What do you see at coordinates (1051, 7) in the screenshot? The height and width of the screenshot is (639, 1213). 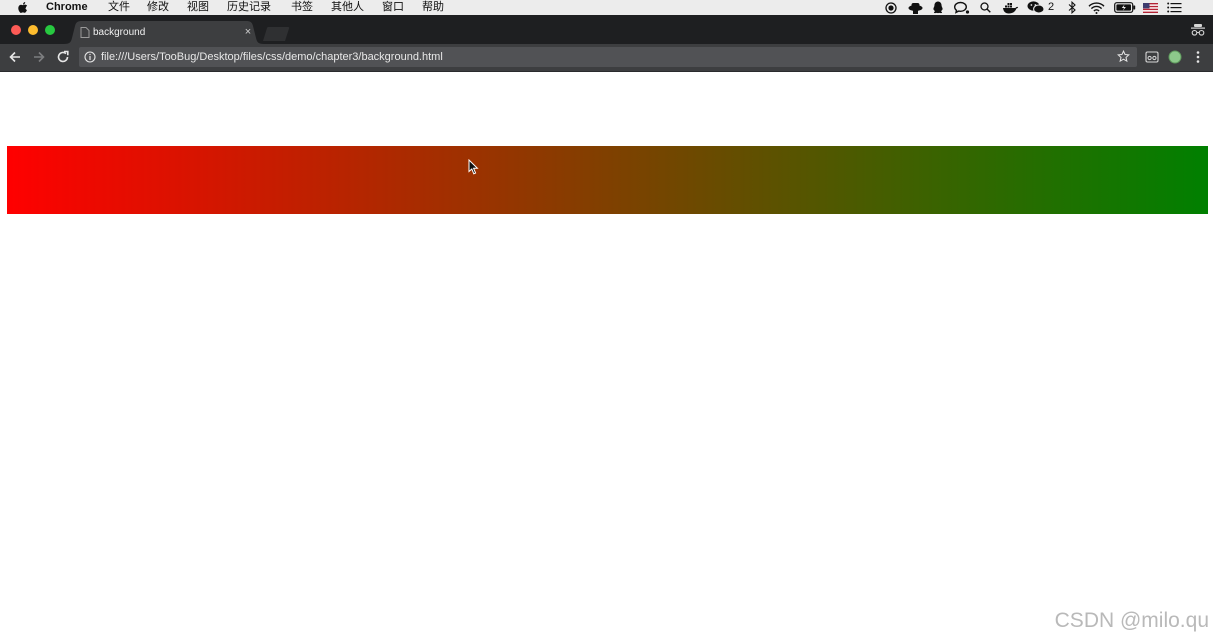 I see `wechat-count: 2` at bounding box center [1051, 7].